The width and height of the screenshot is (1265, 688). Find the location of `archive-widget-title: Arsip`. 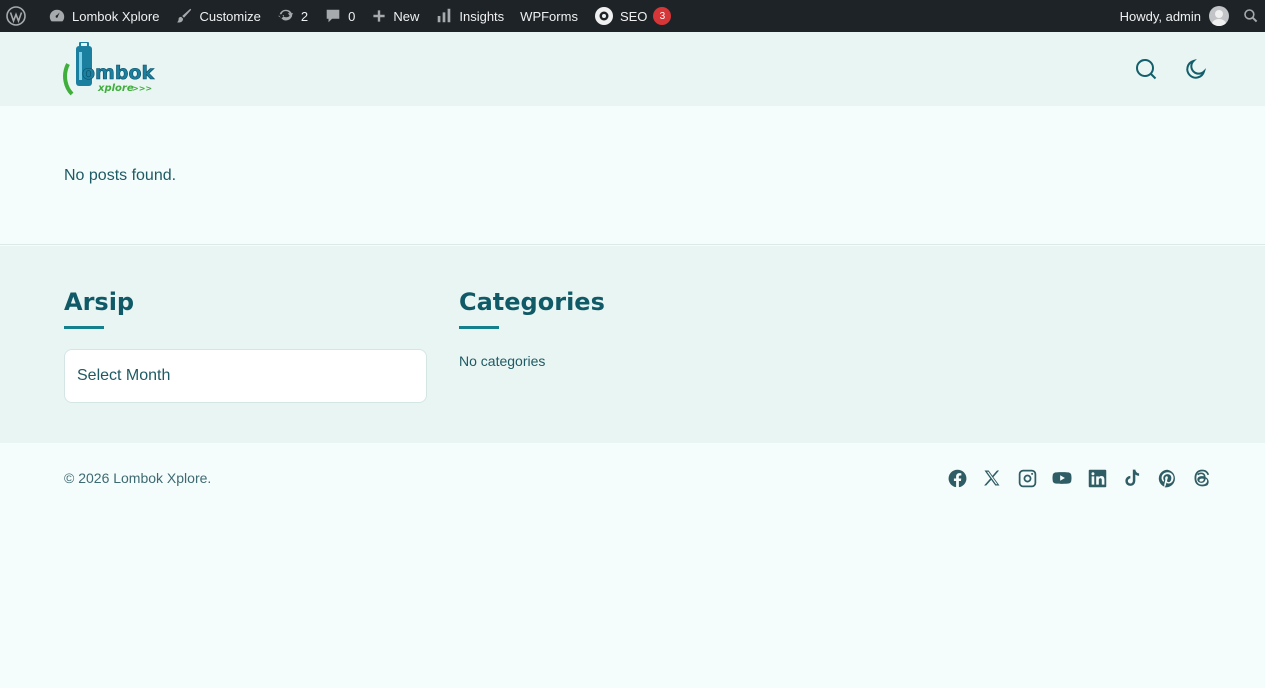

archive-widget-title: Arsip is located at coordinates (99, 302).